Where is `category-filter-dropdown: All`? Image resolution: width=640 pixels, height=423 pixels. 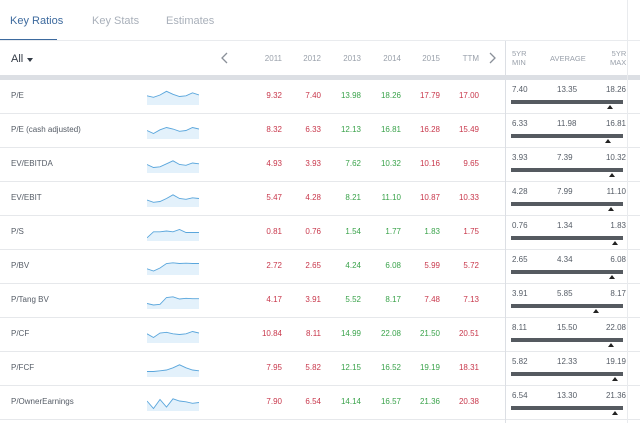
category-filter-dropdown: All is located at coordinates (22, 59).